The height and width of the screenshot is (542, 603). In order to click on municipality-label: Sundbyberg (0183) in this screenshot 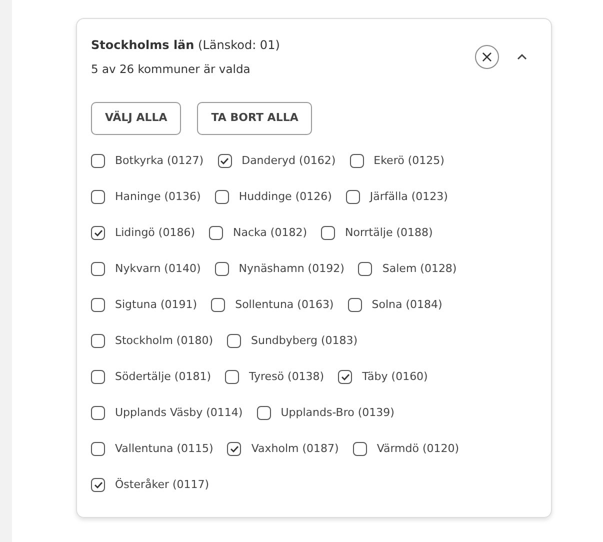, I will do `click(304, 340)`.